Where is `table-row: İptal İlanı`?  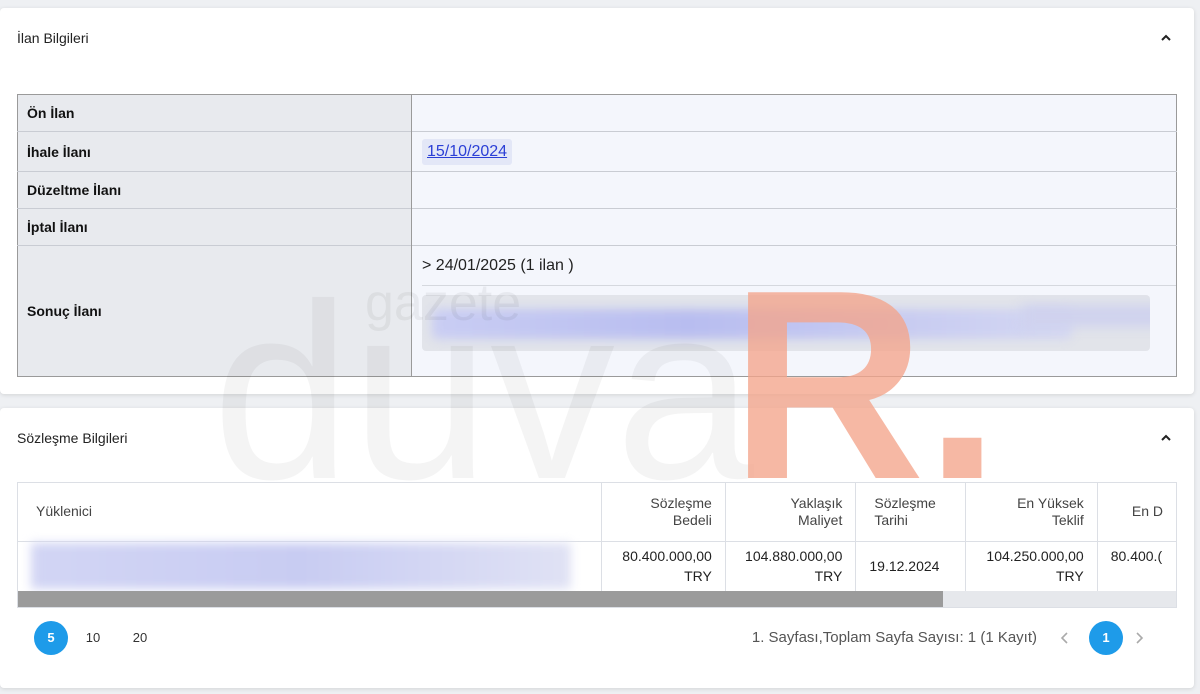 table-row: İptal İlanı is located at coordinates (597, 227).